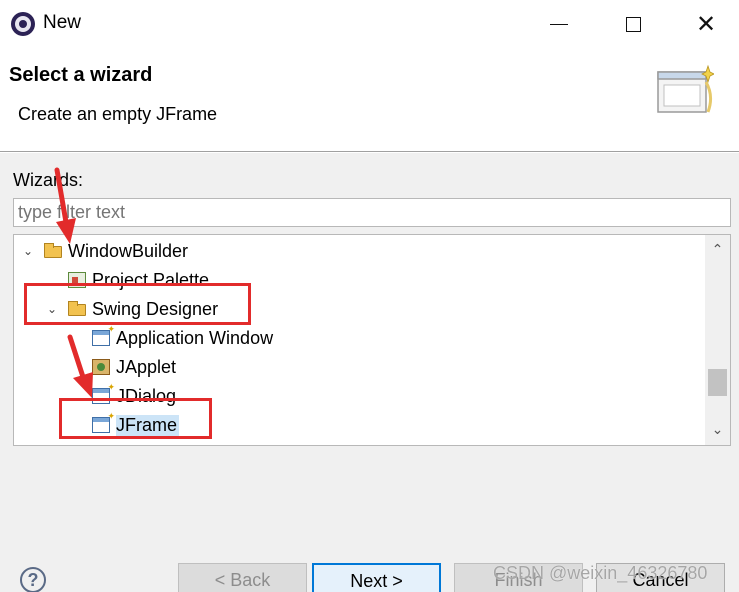 This screenshot has height=592, width=739. Describe the element at coordinates (717, 430) in the screenshot. I see `scroll-down-icon: ⌄` at that location.